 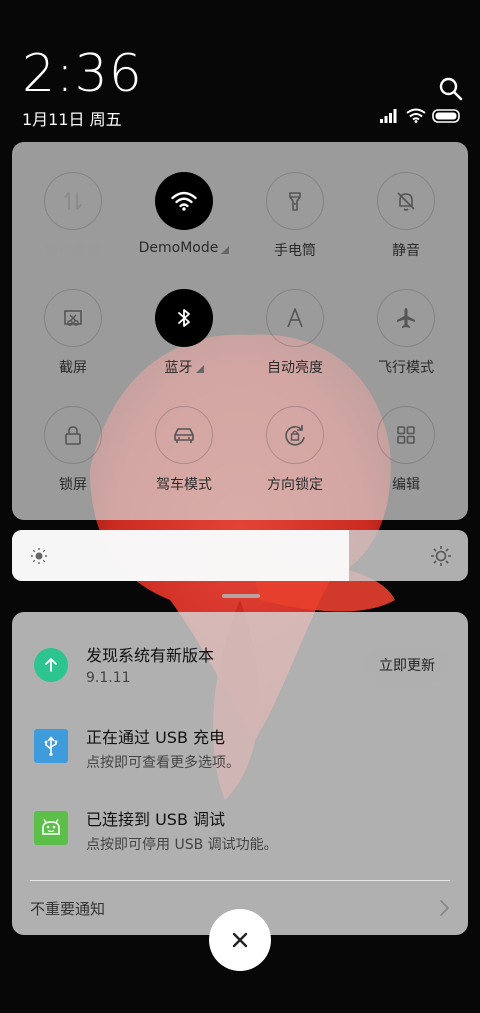 I want to click on date: 1月11日 周五, so click(x=72, y=119).